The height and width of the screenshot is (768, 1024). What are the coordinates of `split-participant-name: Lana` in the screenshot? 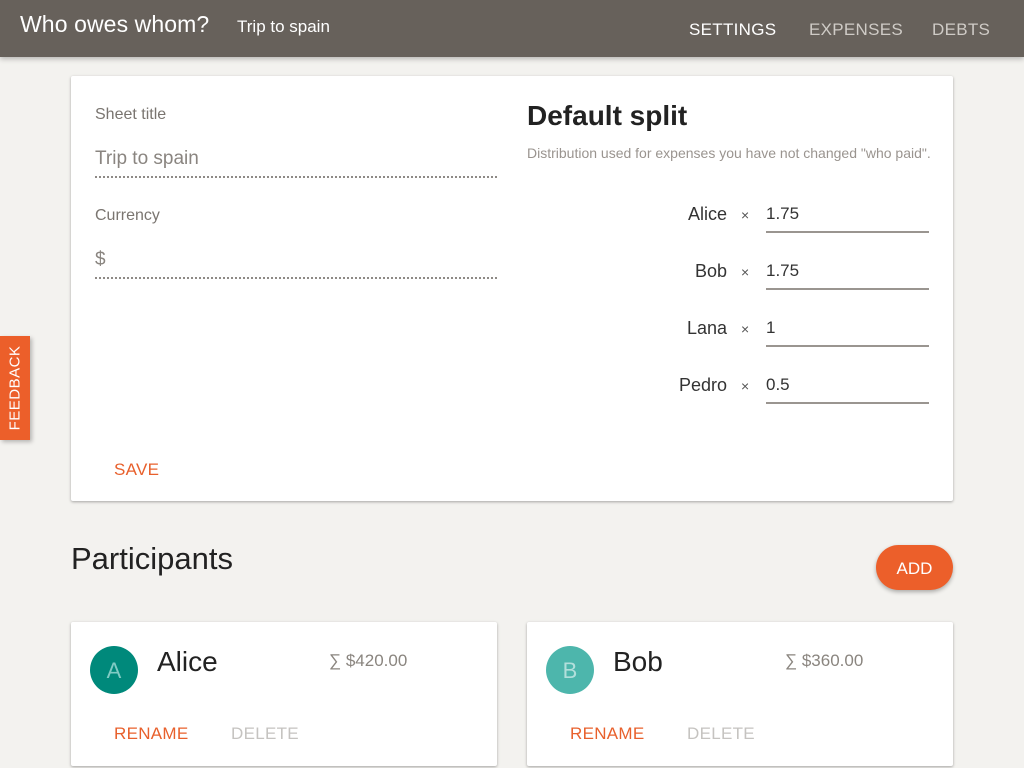 It's located at (706, 328).